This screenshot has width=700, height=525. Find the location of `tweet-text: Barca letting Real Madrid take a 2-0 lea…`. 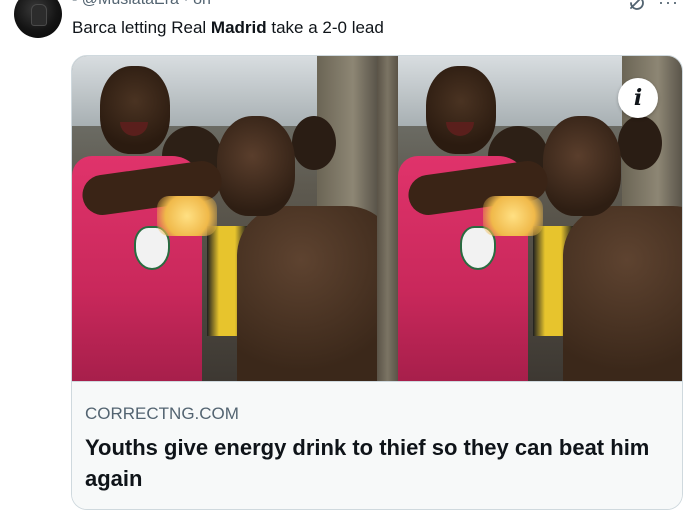

tweet-text: Barca letting Real Madrid take a 2-0 lea… is located at coordinates (228, 28).